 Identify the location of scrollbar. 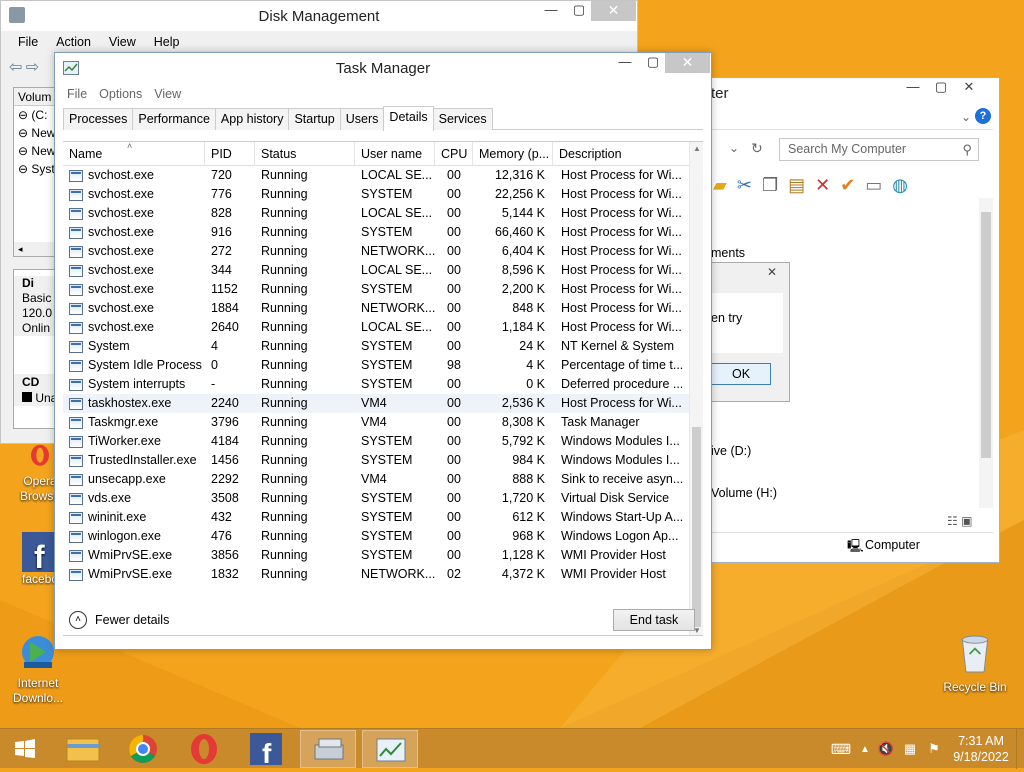
(986, 353).